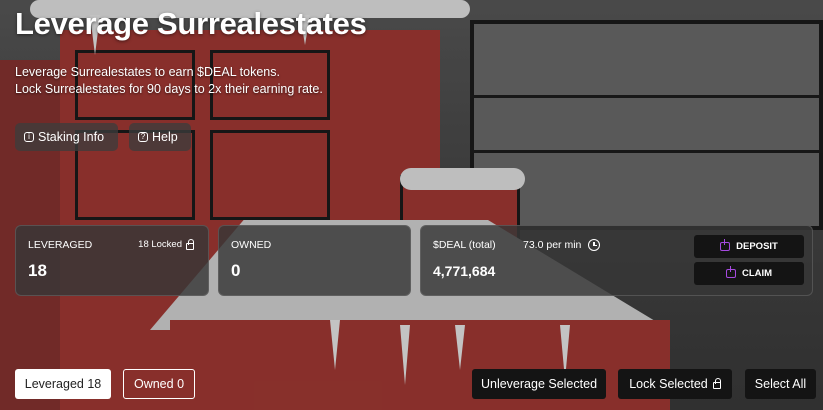 The height and width of the screenshot is (410, 823). Describe the element at coordinates (668, 384) in the screenshot. I see `lock-selected-label: Lock Selected` at that location.